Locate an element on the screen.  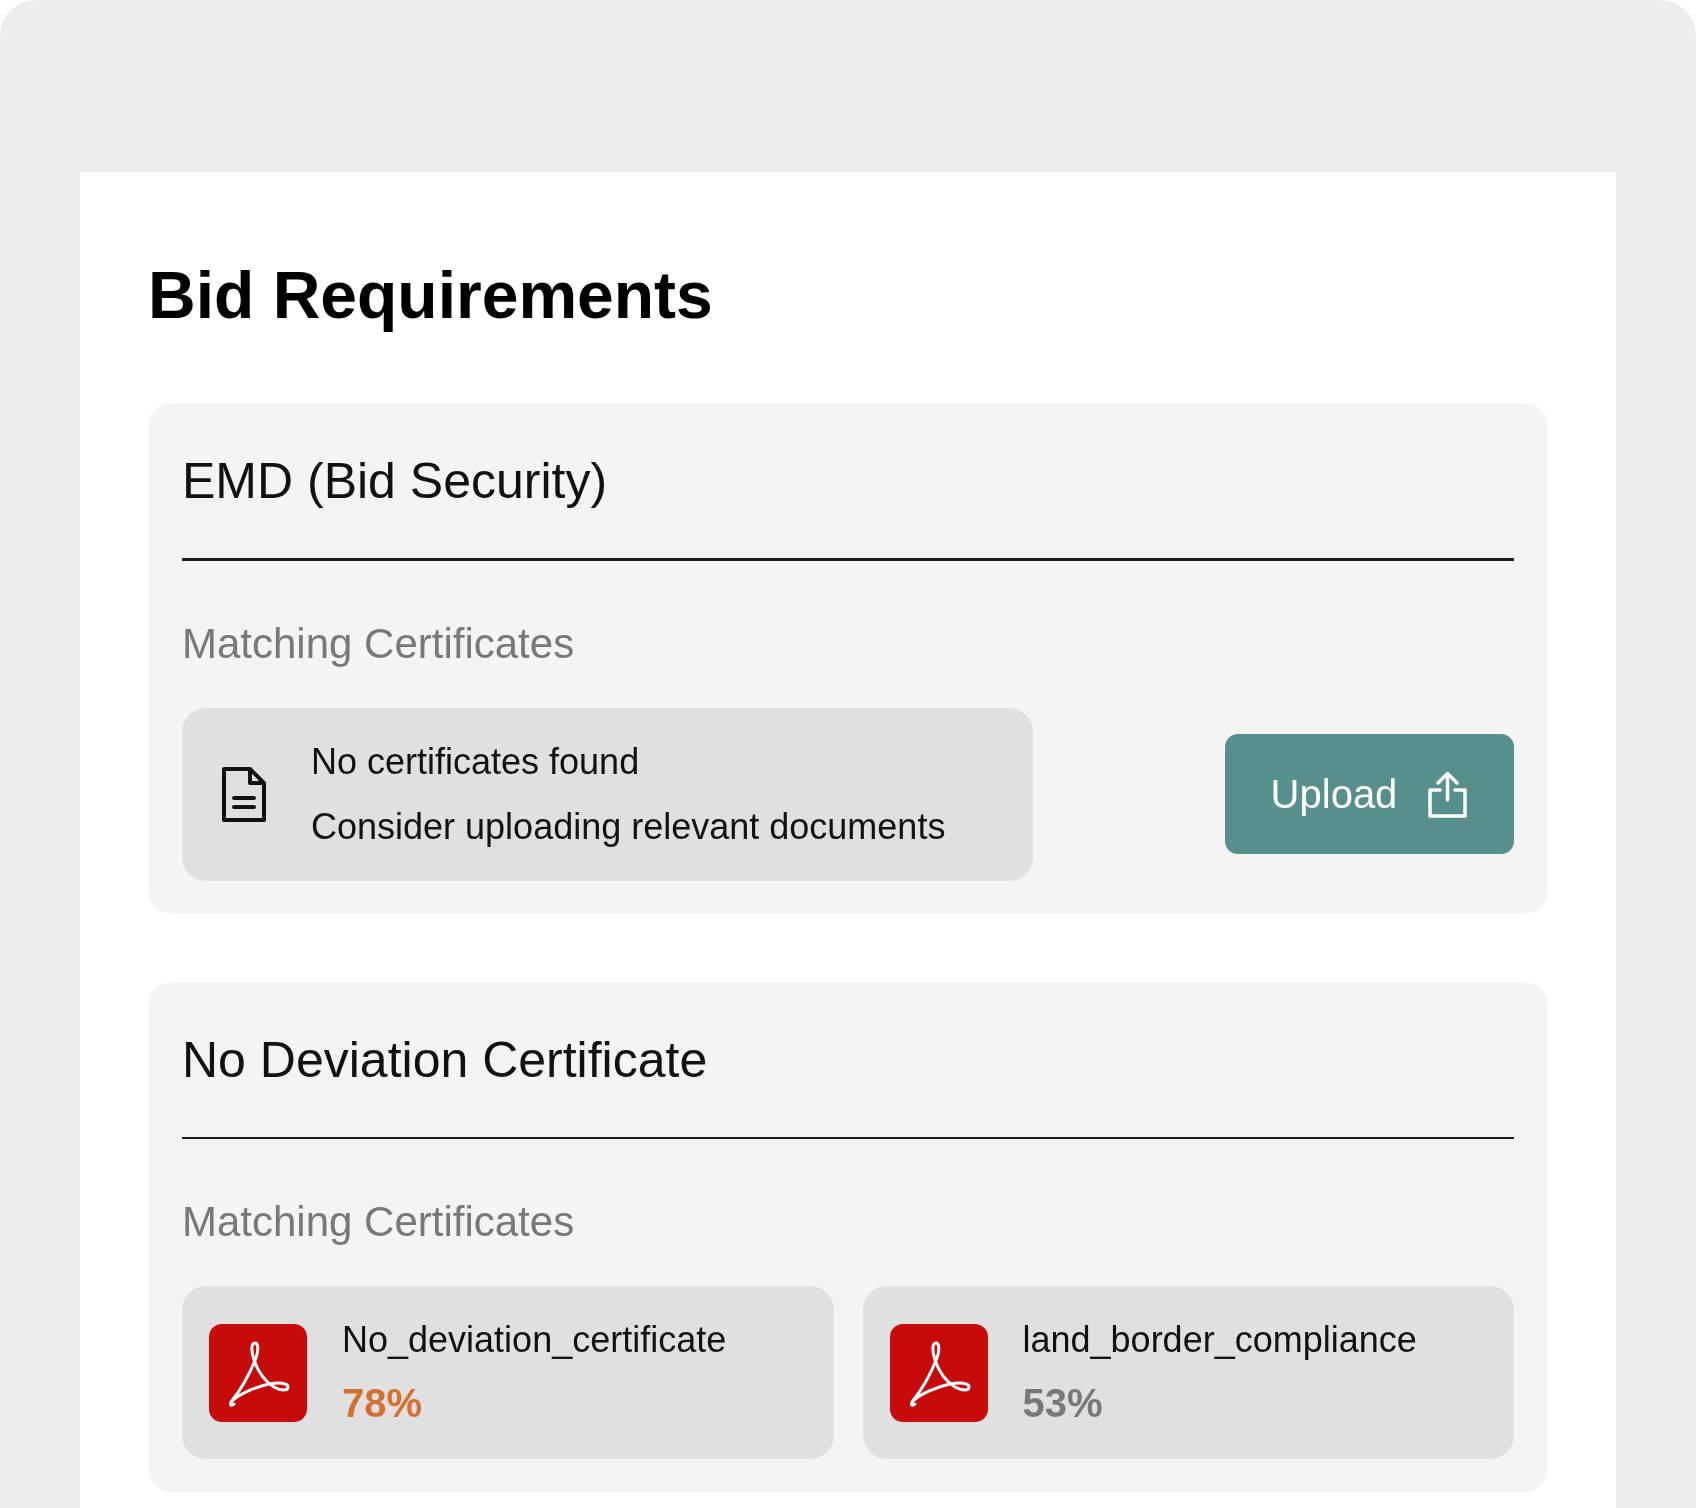
requirement-title: No Deviation Certificate is located at coordinates (445, 1059).